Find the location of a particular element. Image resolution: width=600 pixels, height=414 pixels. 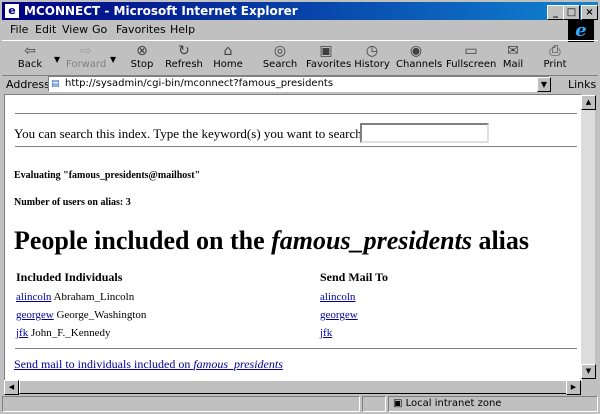

menu-edit: Edit is located at coordinates (45, 29).